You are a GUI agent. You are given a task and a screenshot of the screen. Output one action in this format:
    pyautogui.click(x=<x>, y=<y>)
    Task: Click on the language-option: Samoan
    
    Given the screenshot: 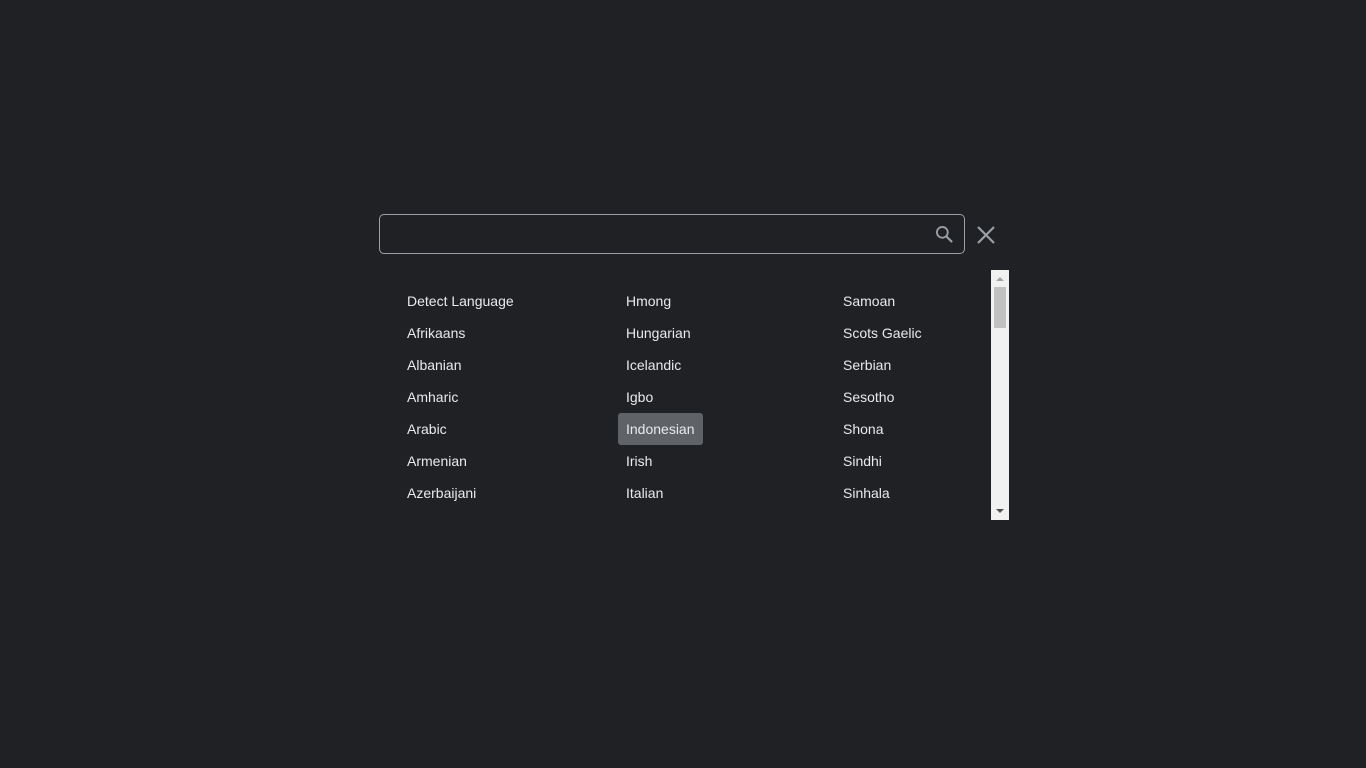 What is the action you would take?
    pyautogui.click(x=869, y=301)
    